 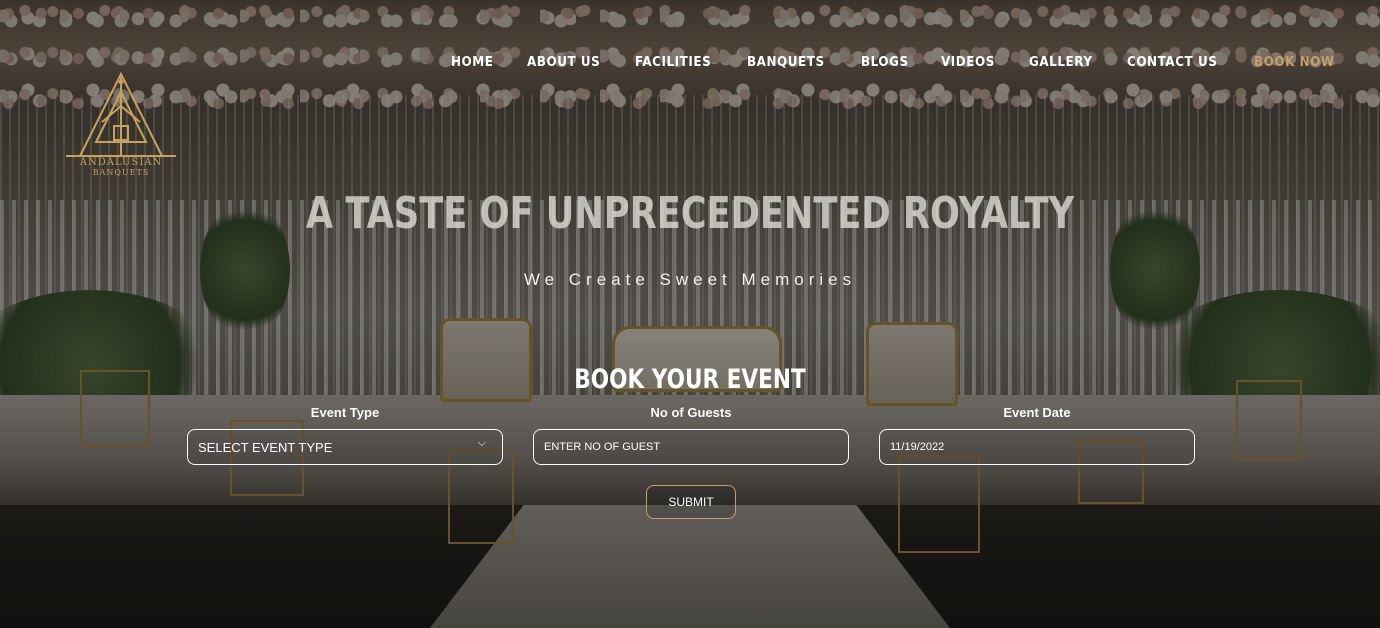 I want to click on nav-book-now: BOOK NOW, so click(x=1294, y=62).